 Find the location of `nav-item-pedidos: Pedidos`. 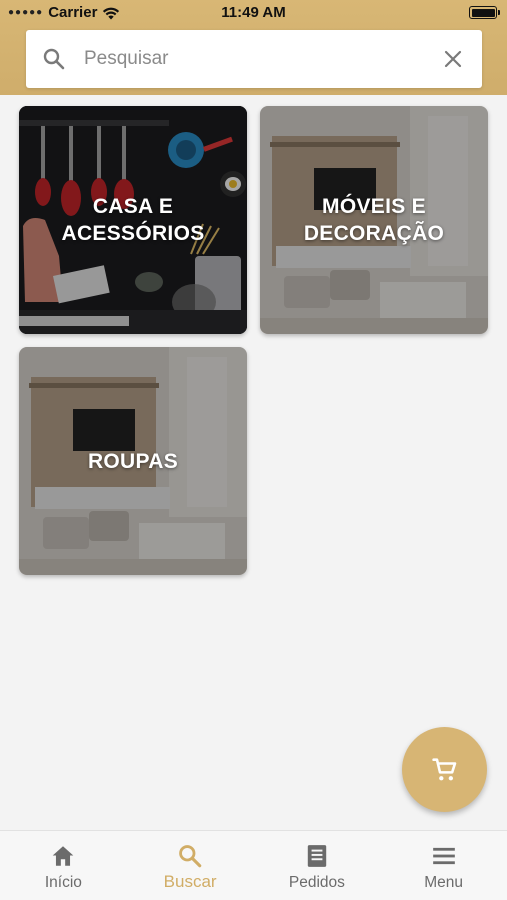

nav-item-pedidos: Pedidos is located at coordinates (317, 865).